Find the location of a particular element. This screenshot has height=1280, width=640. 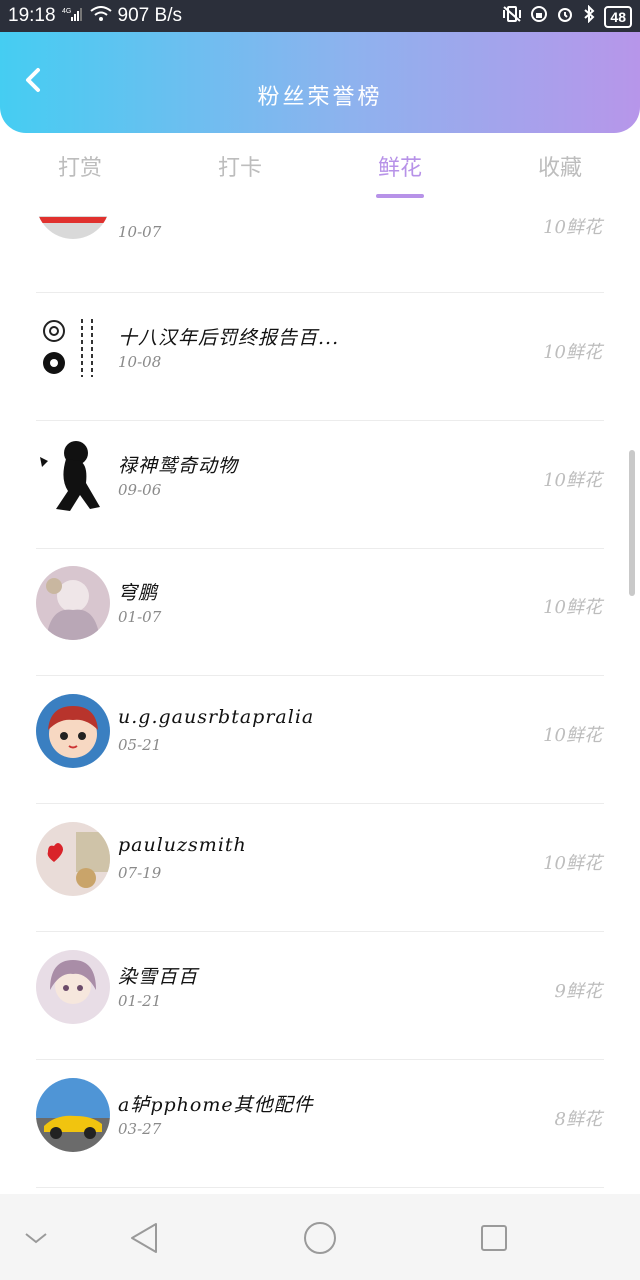

tab-checkin: 打卡 is located at coordinates (240, 170).